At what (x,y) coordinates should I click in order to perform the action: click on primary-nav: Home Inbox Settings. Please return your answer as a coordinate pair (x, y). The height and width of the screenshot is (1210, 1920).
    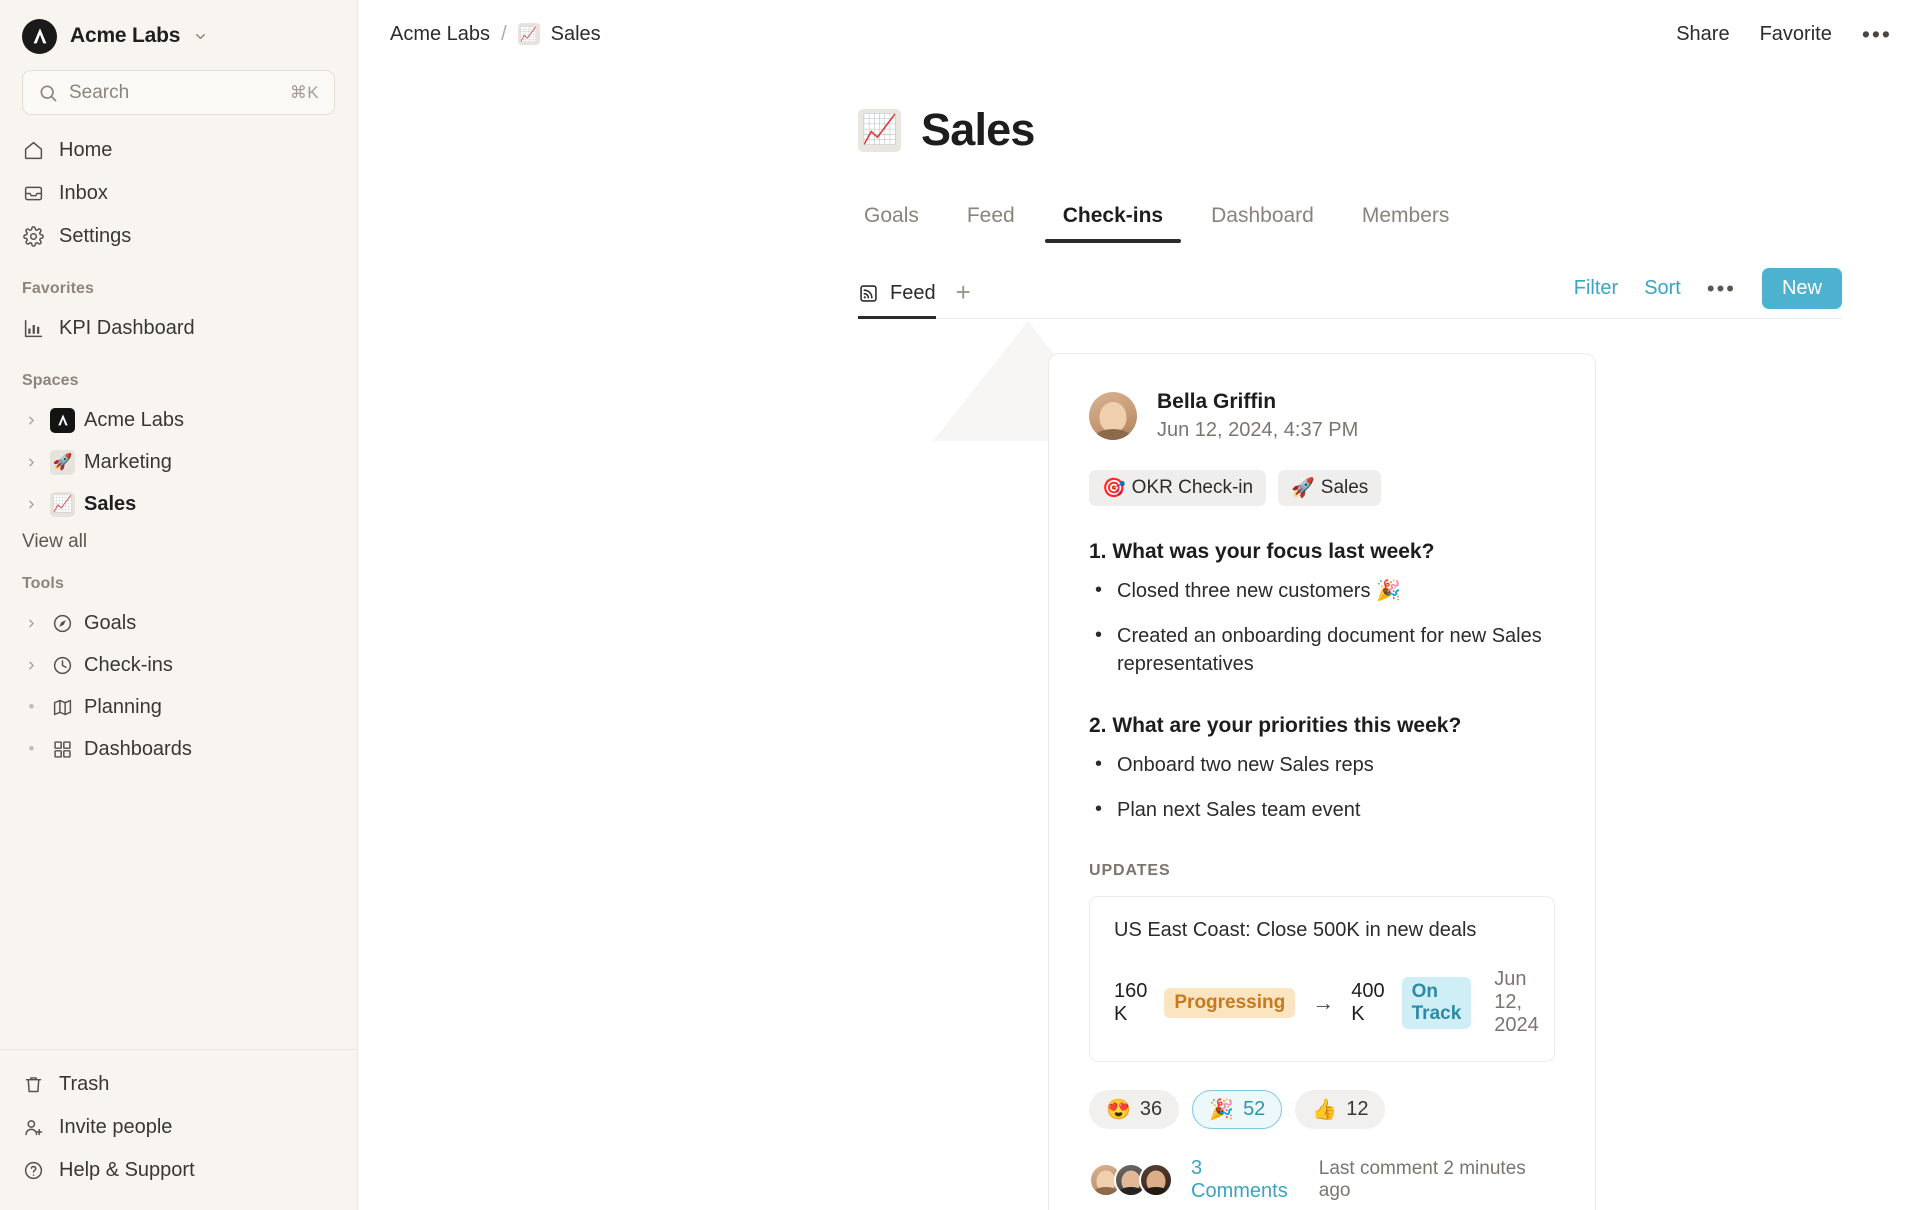
    Looking at the image, I should click on (178, 193).